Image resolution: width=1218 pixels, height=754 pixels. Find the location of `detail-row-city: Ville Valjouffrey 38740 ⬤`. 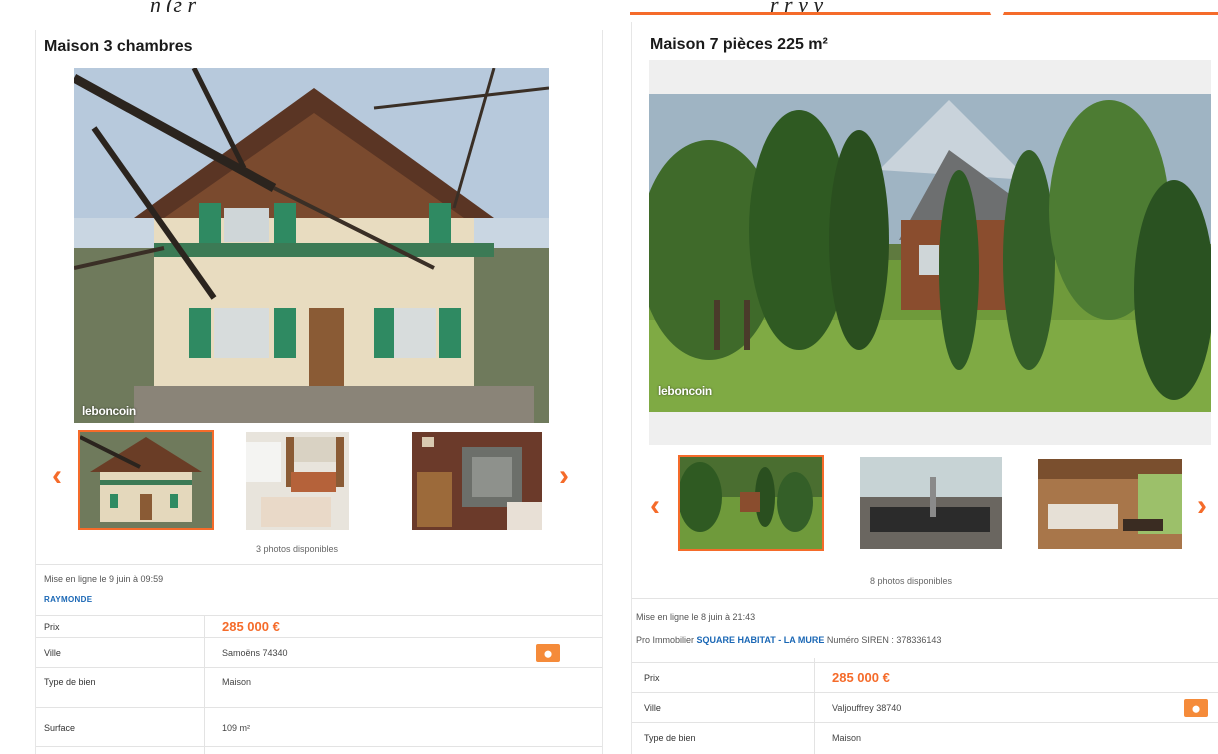

detail-row-city: Ville Valjouffrey 38740 ⬤ is located at coordinates (925, 707).